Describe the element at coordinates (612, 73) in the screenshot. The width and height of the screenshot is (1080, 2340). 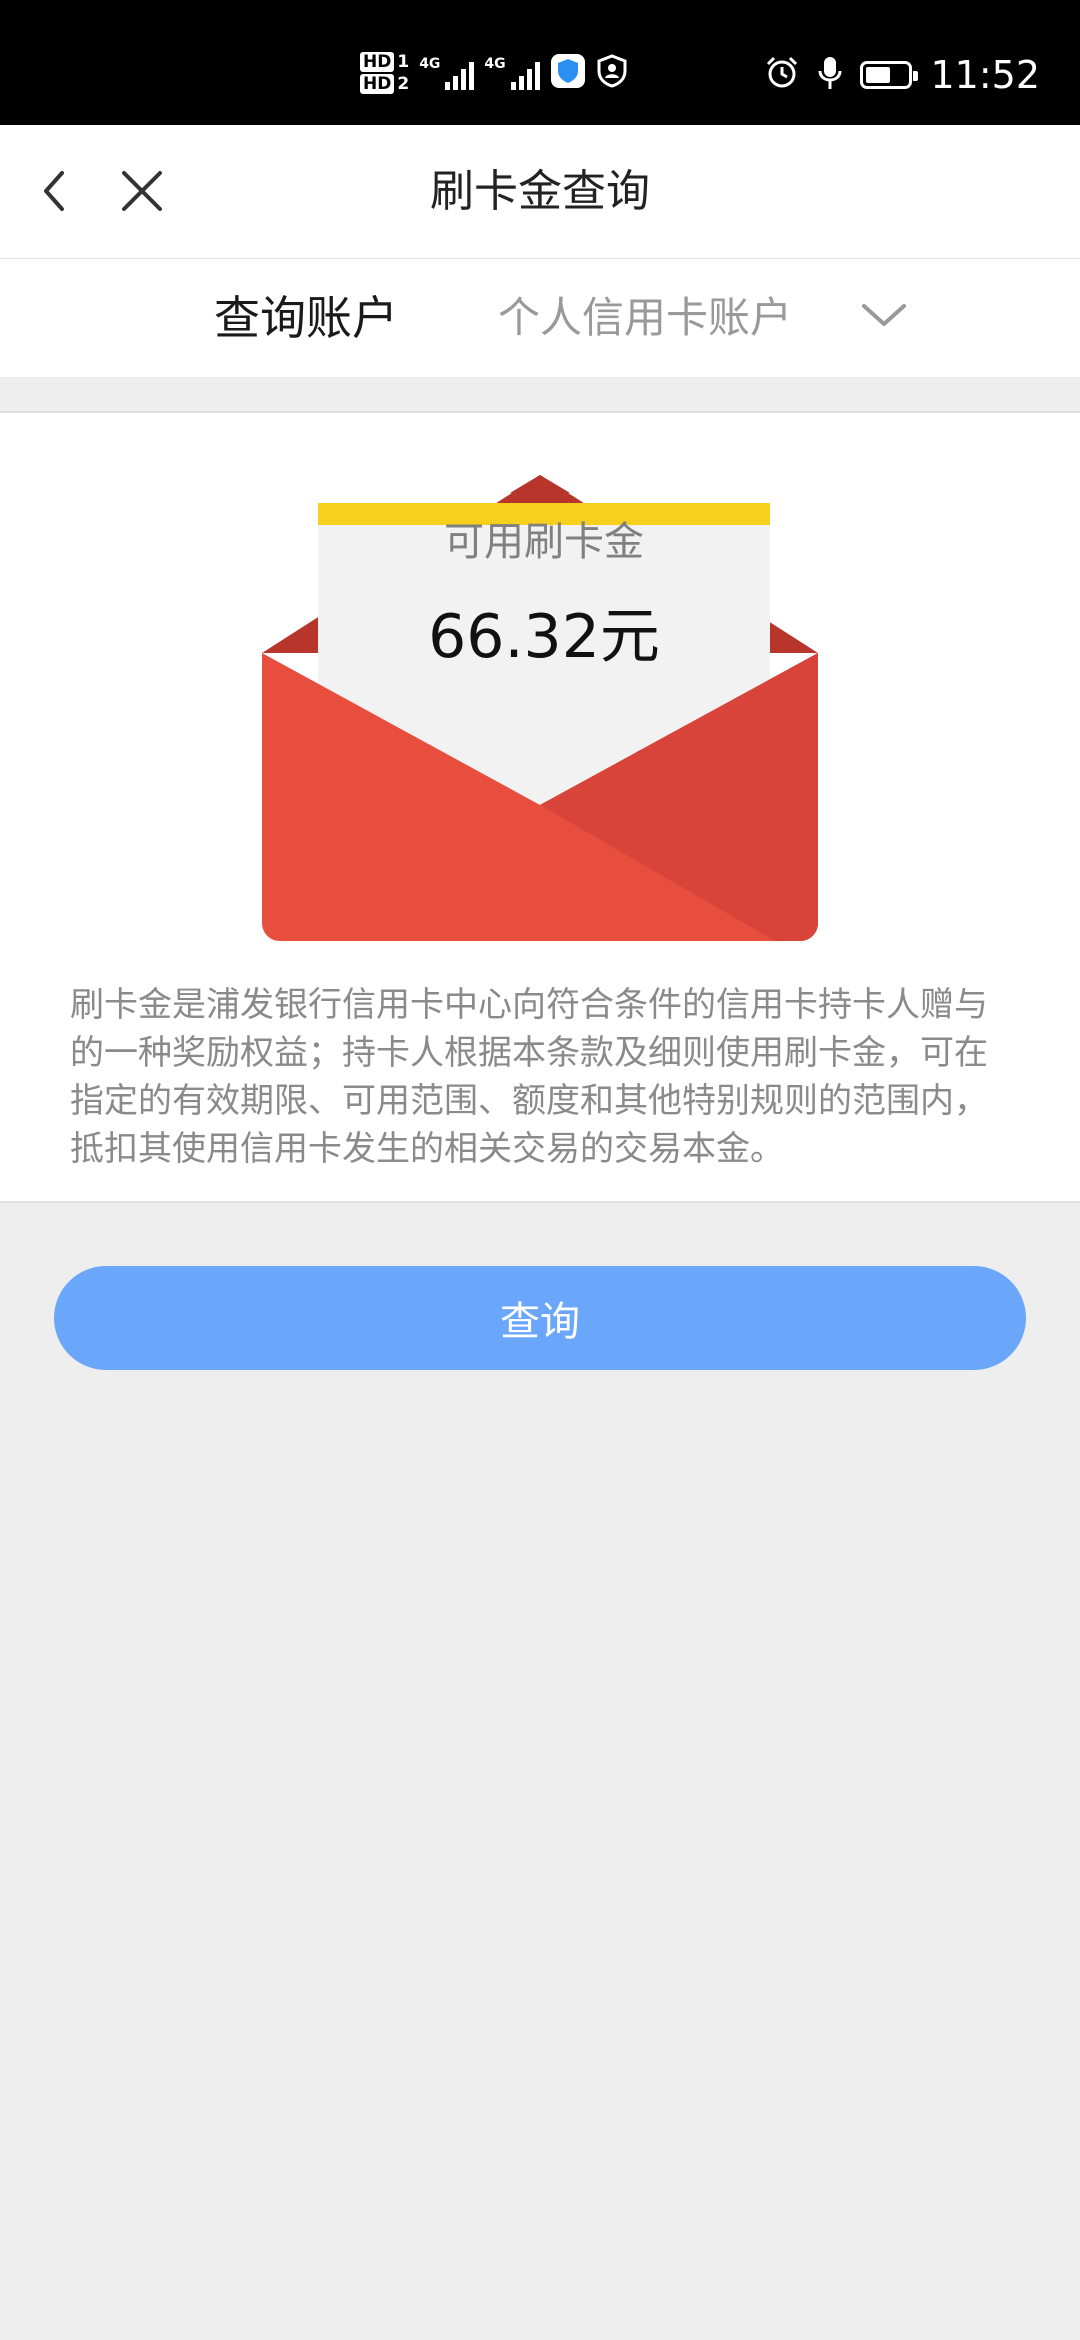
I see `profile-icon` at that location.